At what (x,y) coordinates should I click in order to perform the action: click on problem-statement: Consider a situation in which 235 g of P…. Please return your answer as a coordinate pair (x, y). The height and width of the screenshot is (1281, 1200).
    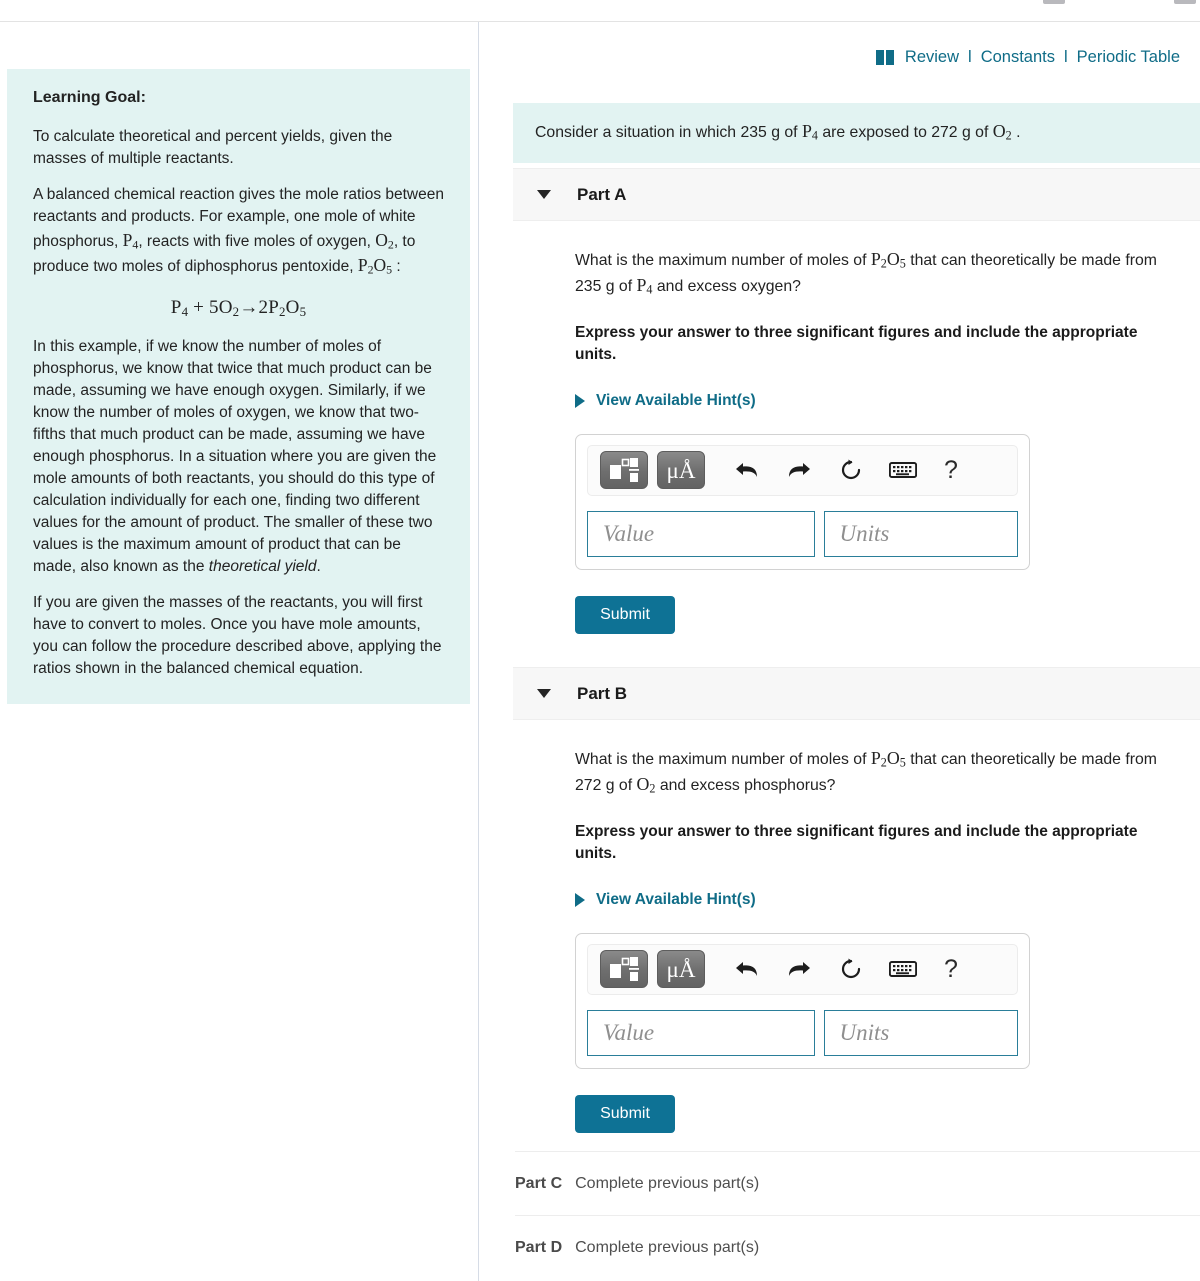
    Looking at the image, I should click on (856, 133).